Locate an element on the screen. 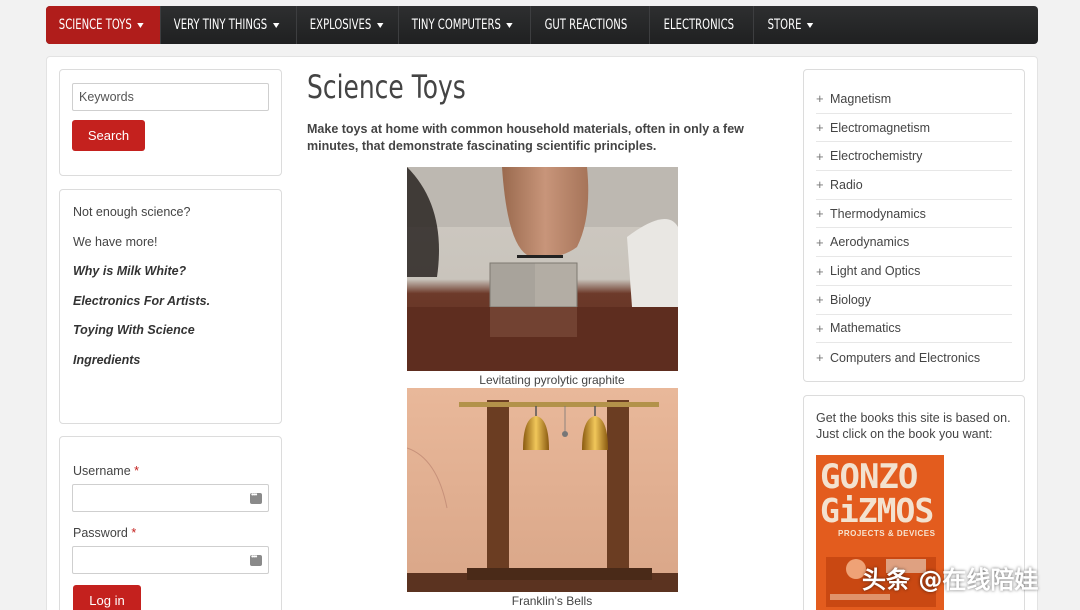  category-radio: + Radio is located at coordinates (914, 185).